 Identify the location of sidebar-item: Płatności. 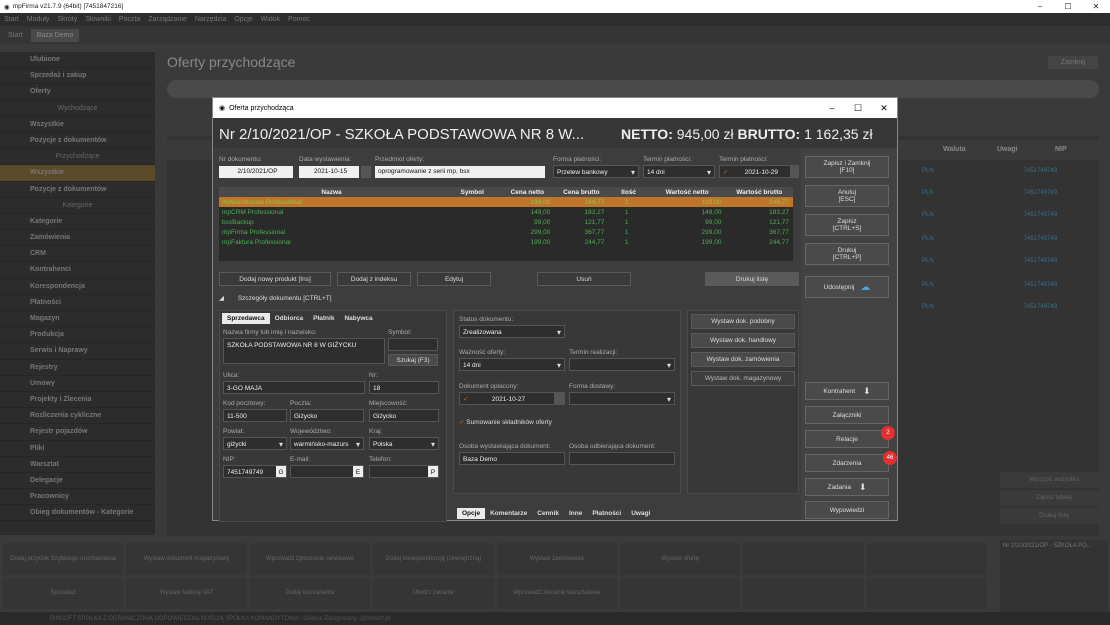
(77, 303).